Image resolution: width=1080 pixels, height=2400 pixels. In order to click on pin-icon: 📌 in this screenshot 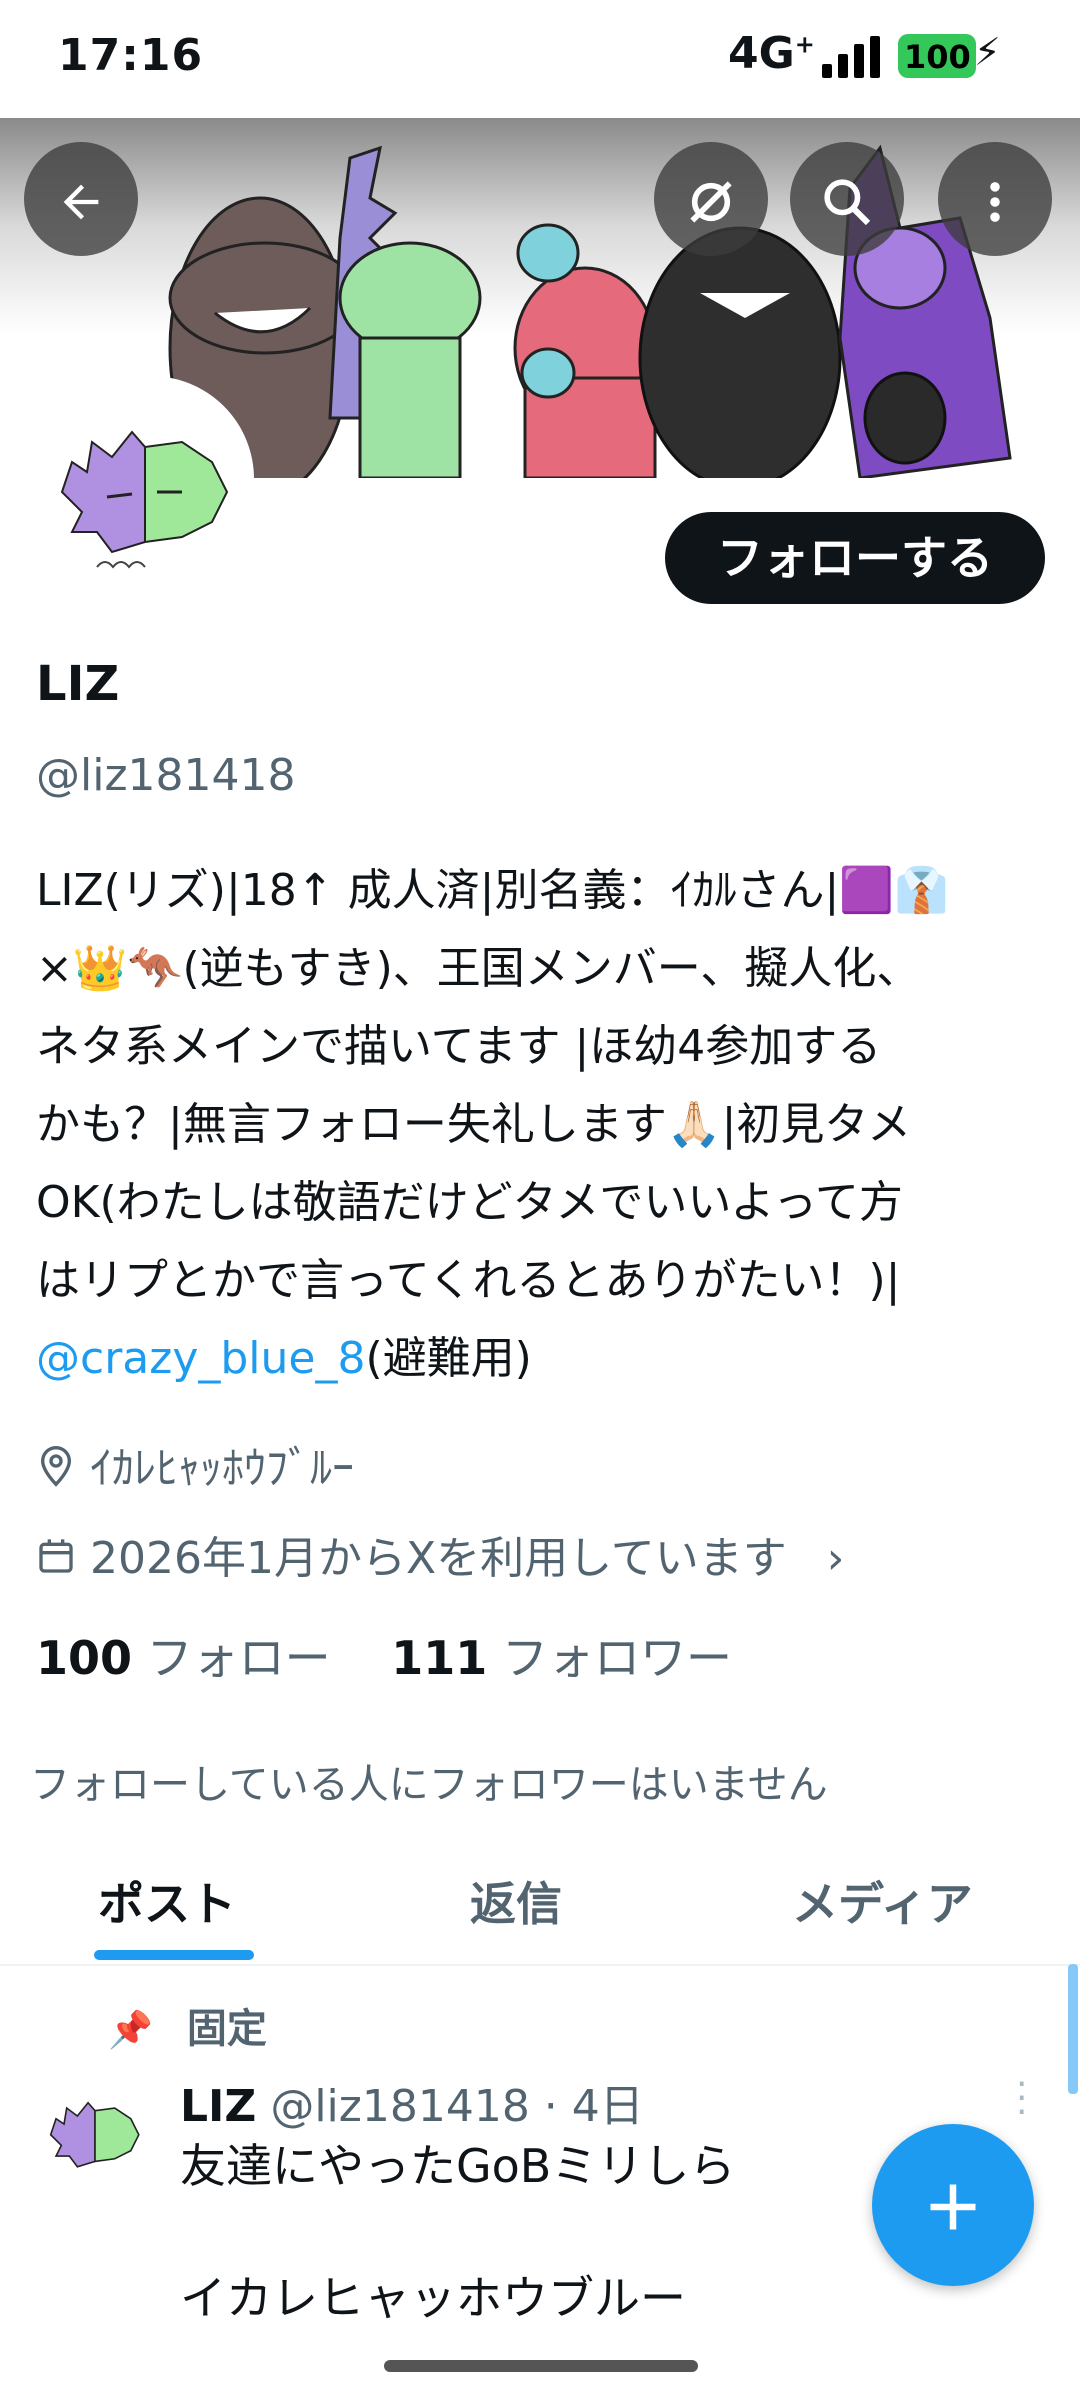, I will do `click(130, 2030)`.